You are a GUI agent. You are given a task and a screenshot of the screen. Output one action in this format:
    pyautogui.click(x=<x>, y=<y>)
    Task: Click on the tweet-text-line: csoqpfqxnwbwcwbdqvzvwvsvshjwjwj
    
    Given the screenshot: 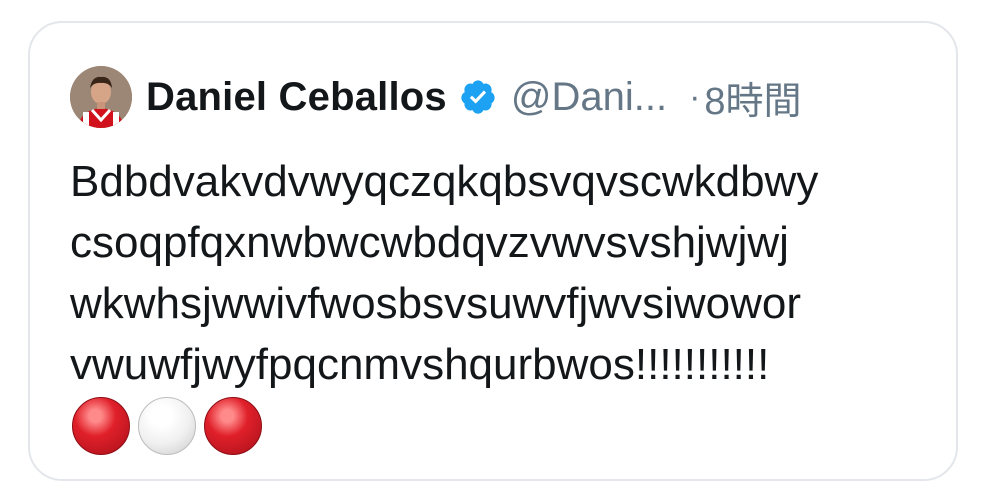 What is the action you would take?
    pyautogui.click(x=429, y=242)
    